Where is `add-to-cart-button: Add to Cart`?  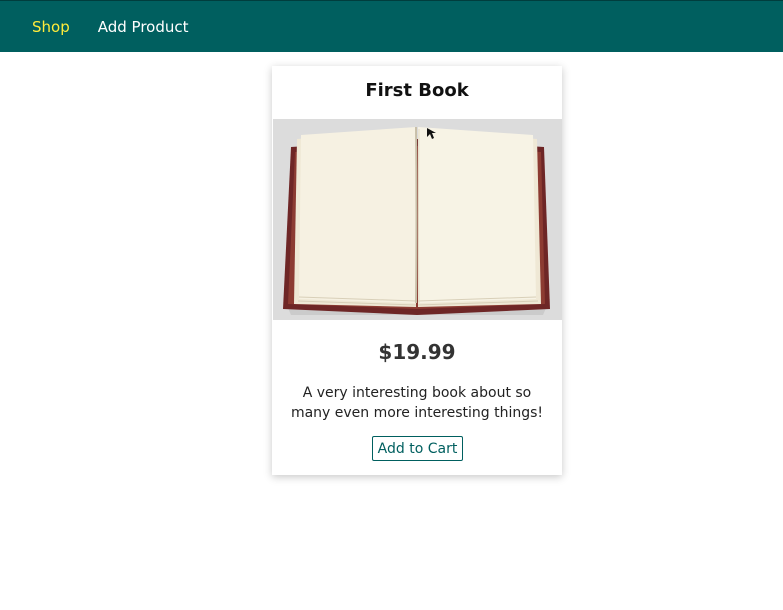 add-to-cart-button: Add to Cart is located at coordinates (417, 448).